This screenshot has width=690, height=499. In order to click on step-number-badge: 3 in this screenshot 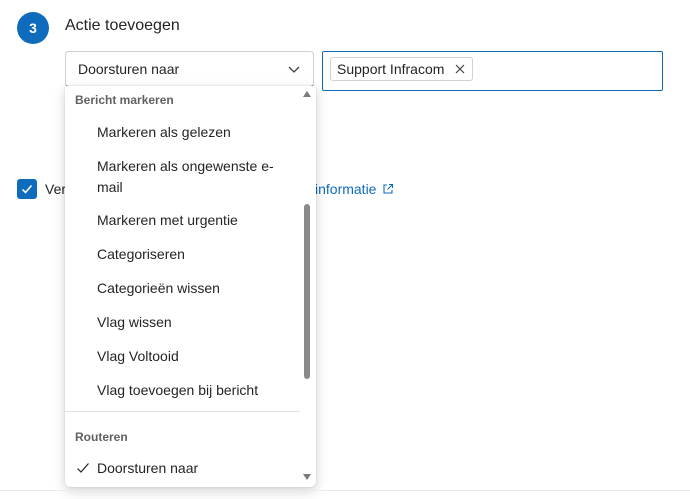, I will do `click(33, 28)`.